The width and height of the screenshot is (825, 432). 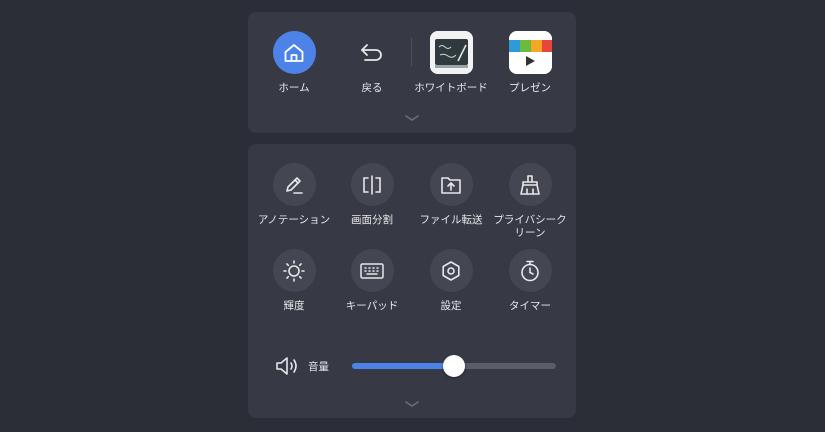 I want to click on home-button: ホーム, so click(x=294, y=63).